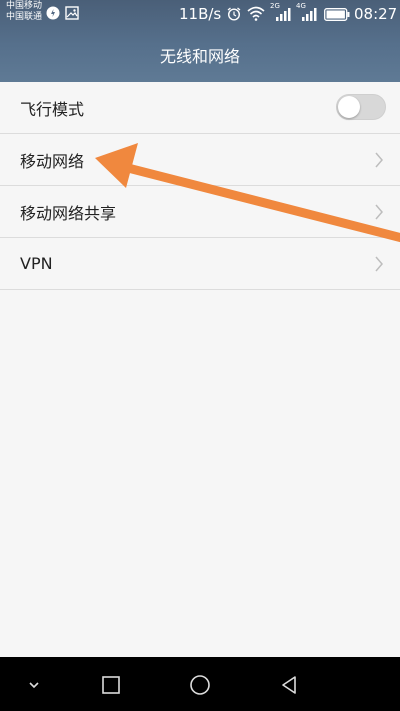 This screenshot has width=400, height=711. Describe the element at coordinates (36, 263) in the screenshot. I see `settings-item-label: VPN` at that location.